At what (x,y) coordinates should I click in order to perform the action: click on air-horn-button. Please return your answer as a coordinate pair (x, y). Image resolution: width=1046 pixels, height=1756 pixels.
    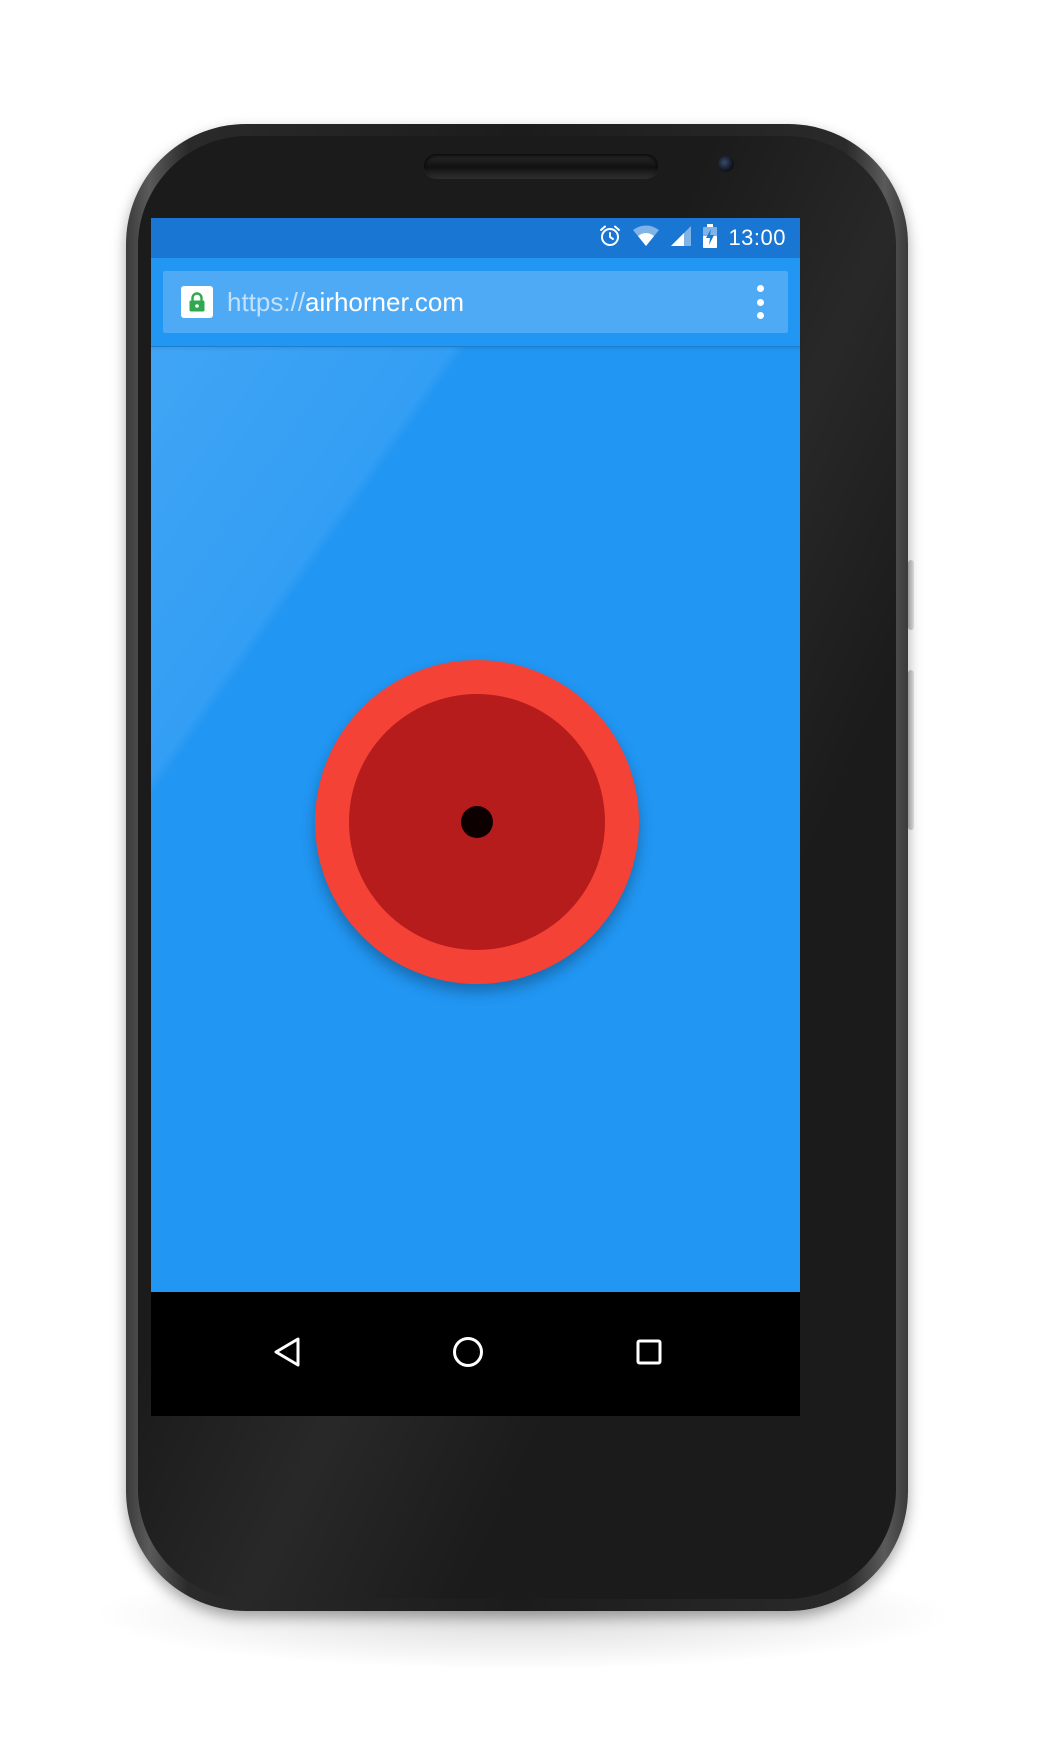
    Looking at the image, I should click on (477, 822).